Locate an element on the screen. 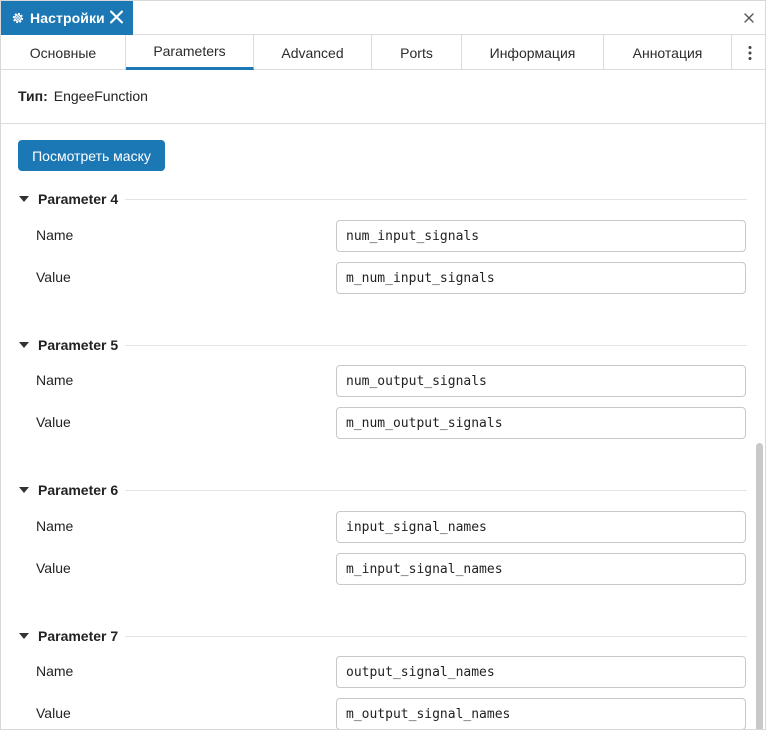 This screenshot has height=730, width=766. gear-icon is located at coordinates (18, 18).